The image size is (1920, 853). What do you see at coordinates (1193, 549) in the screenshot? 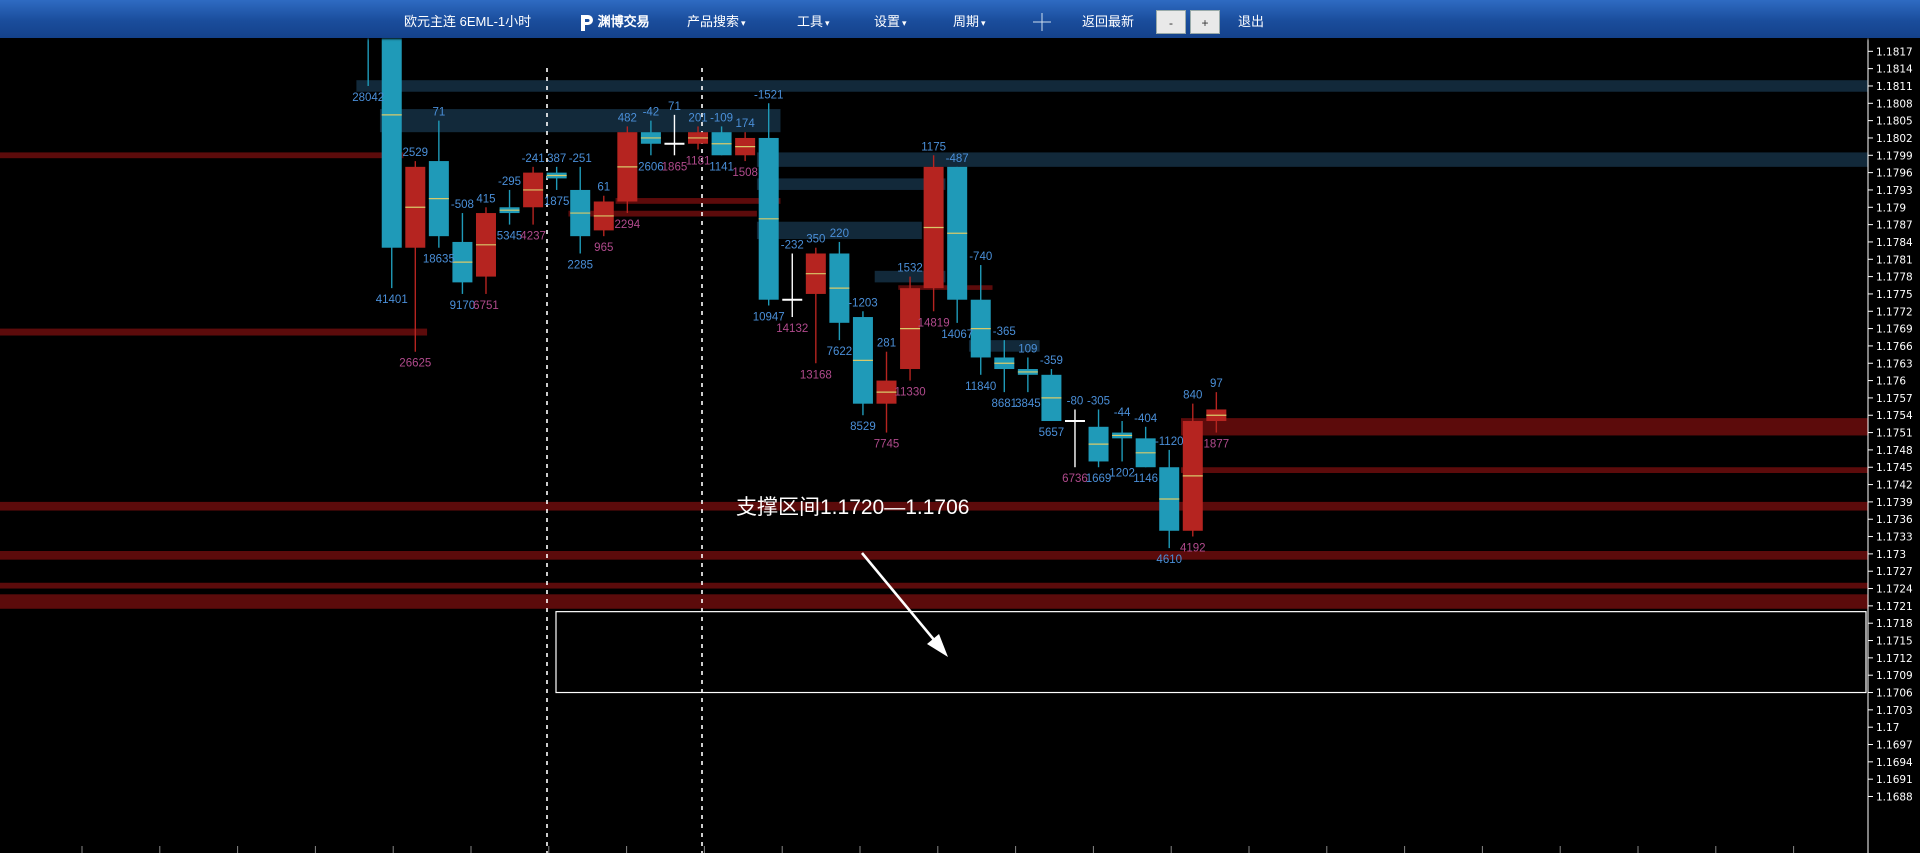
I see `volume-total-label: 4192` at bounding box center [1193, 549].